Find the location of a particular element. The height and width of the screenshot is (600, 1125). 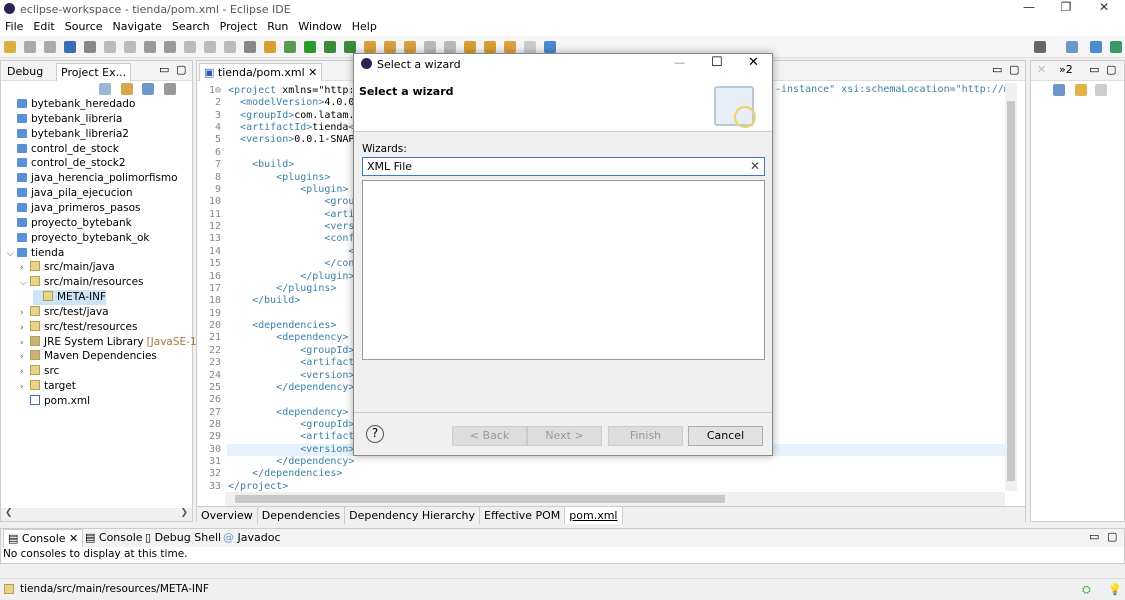

pom-tab: pom.xml is located at coordinates (594, 515).